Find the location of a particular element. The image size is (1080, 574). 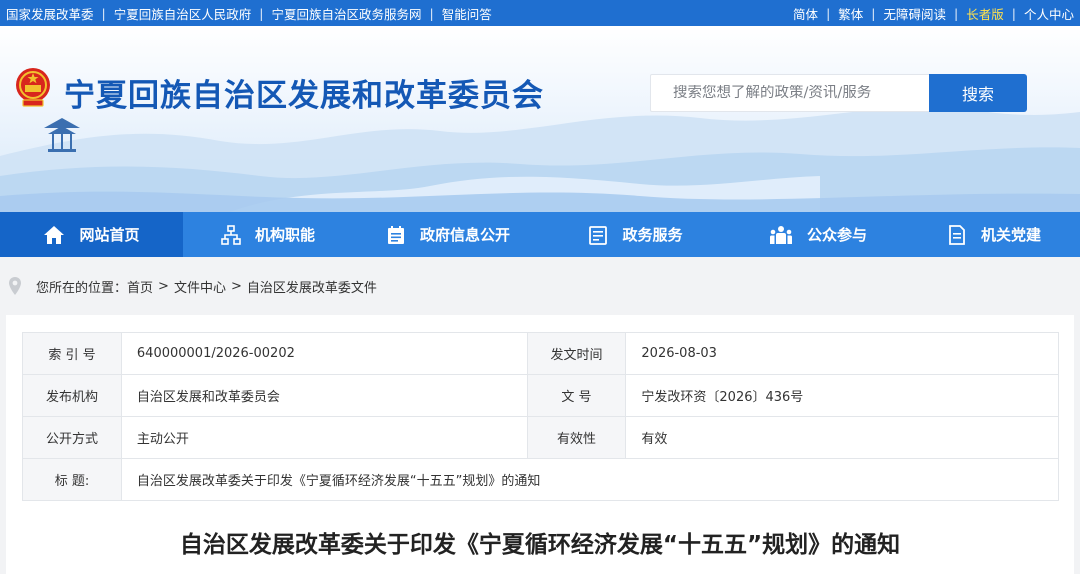

nav-item-label: 政府信息公开 is located at coordinates (464, 235).